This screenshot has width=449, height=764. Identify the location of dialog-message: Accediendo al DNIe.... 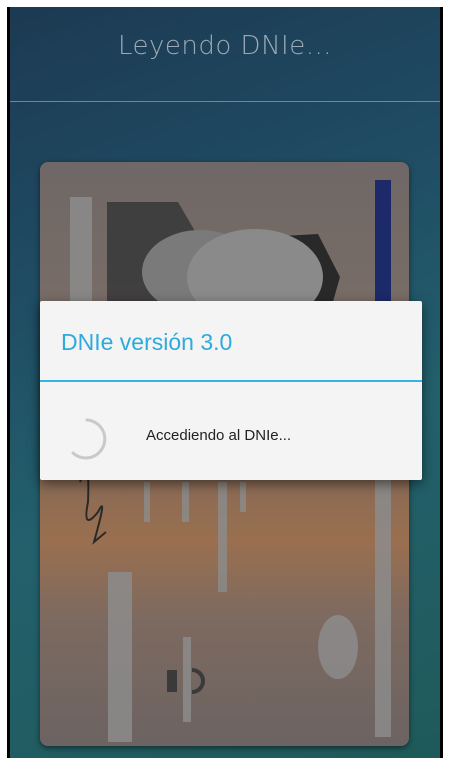
(219, 435).